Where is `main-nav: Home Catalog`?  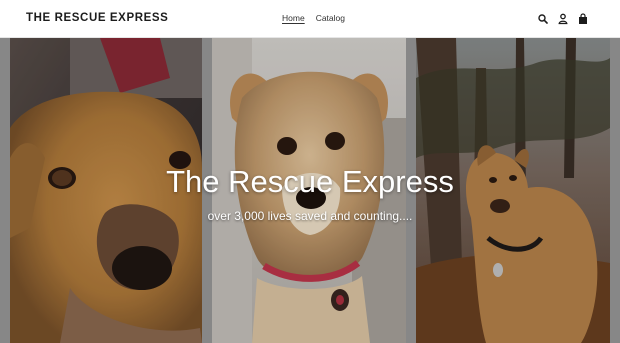 main-nav: Home Catalog is located at coordinates (313, 18).